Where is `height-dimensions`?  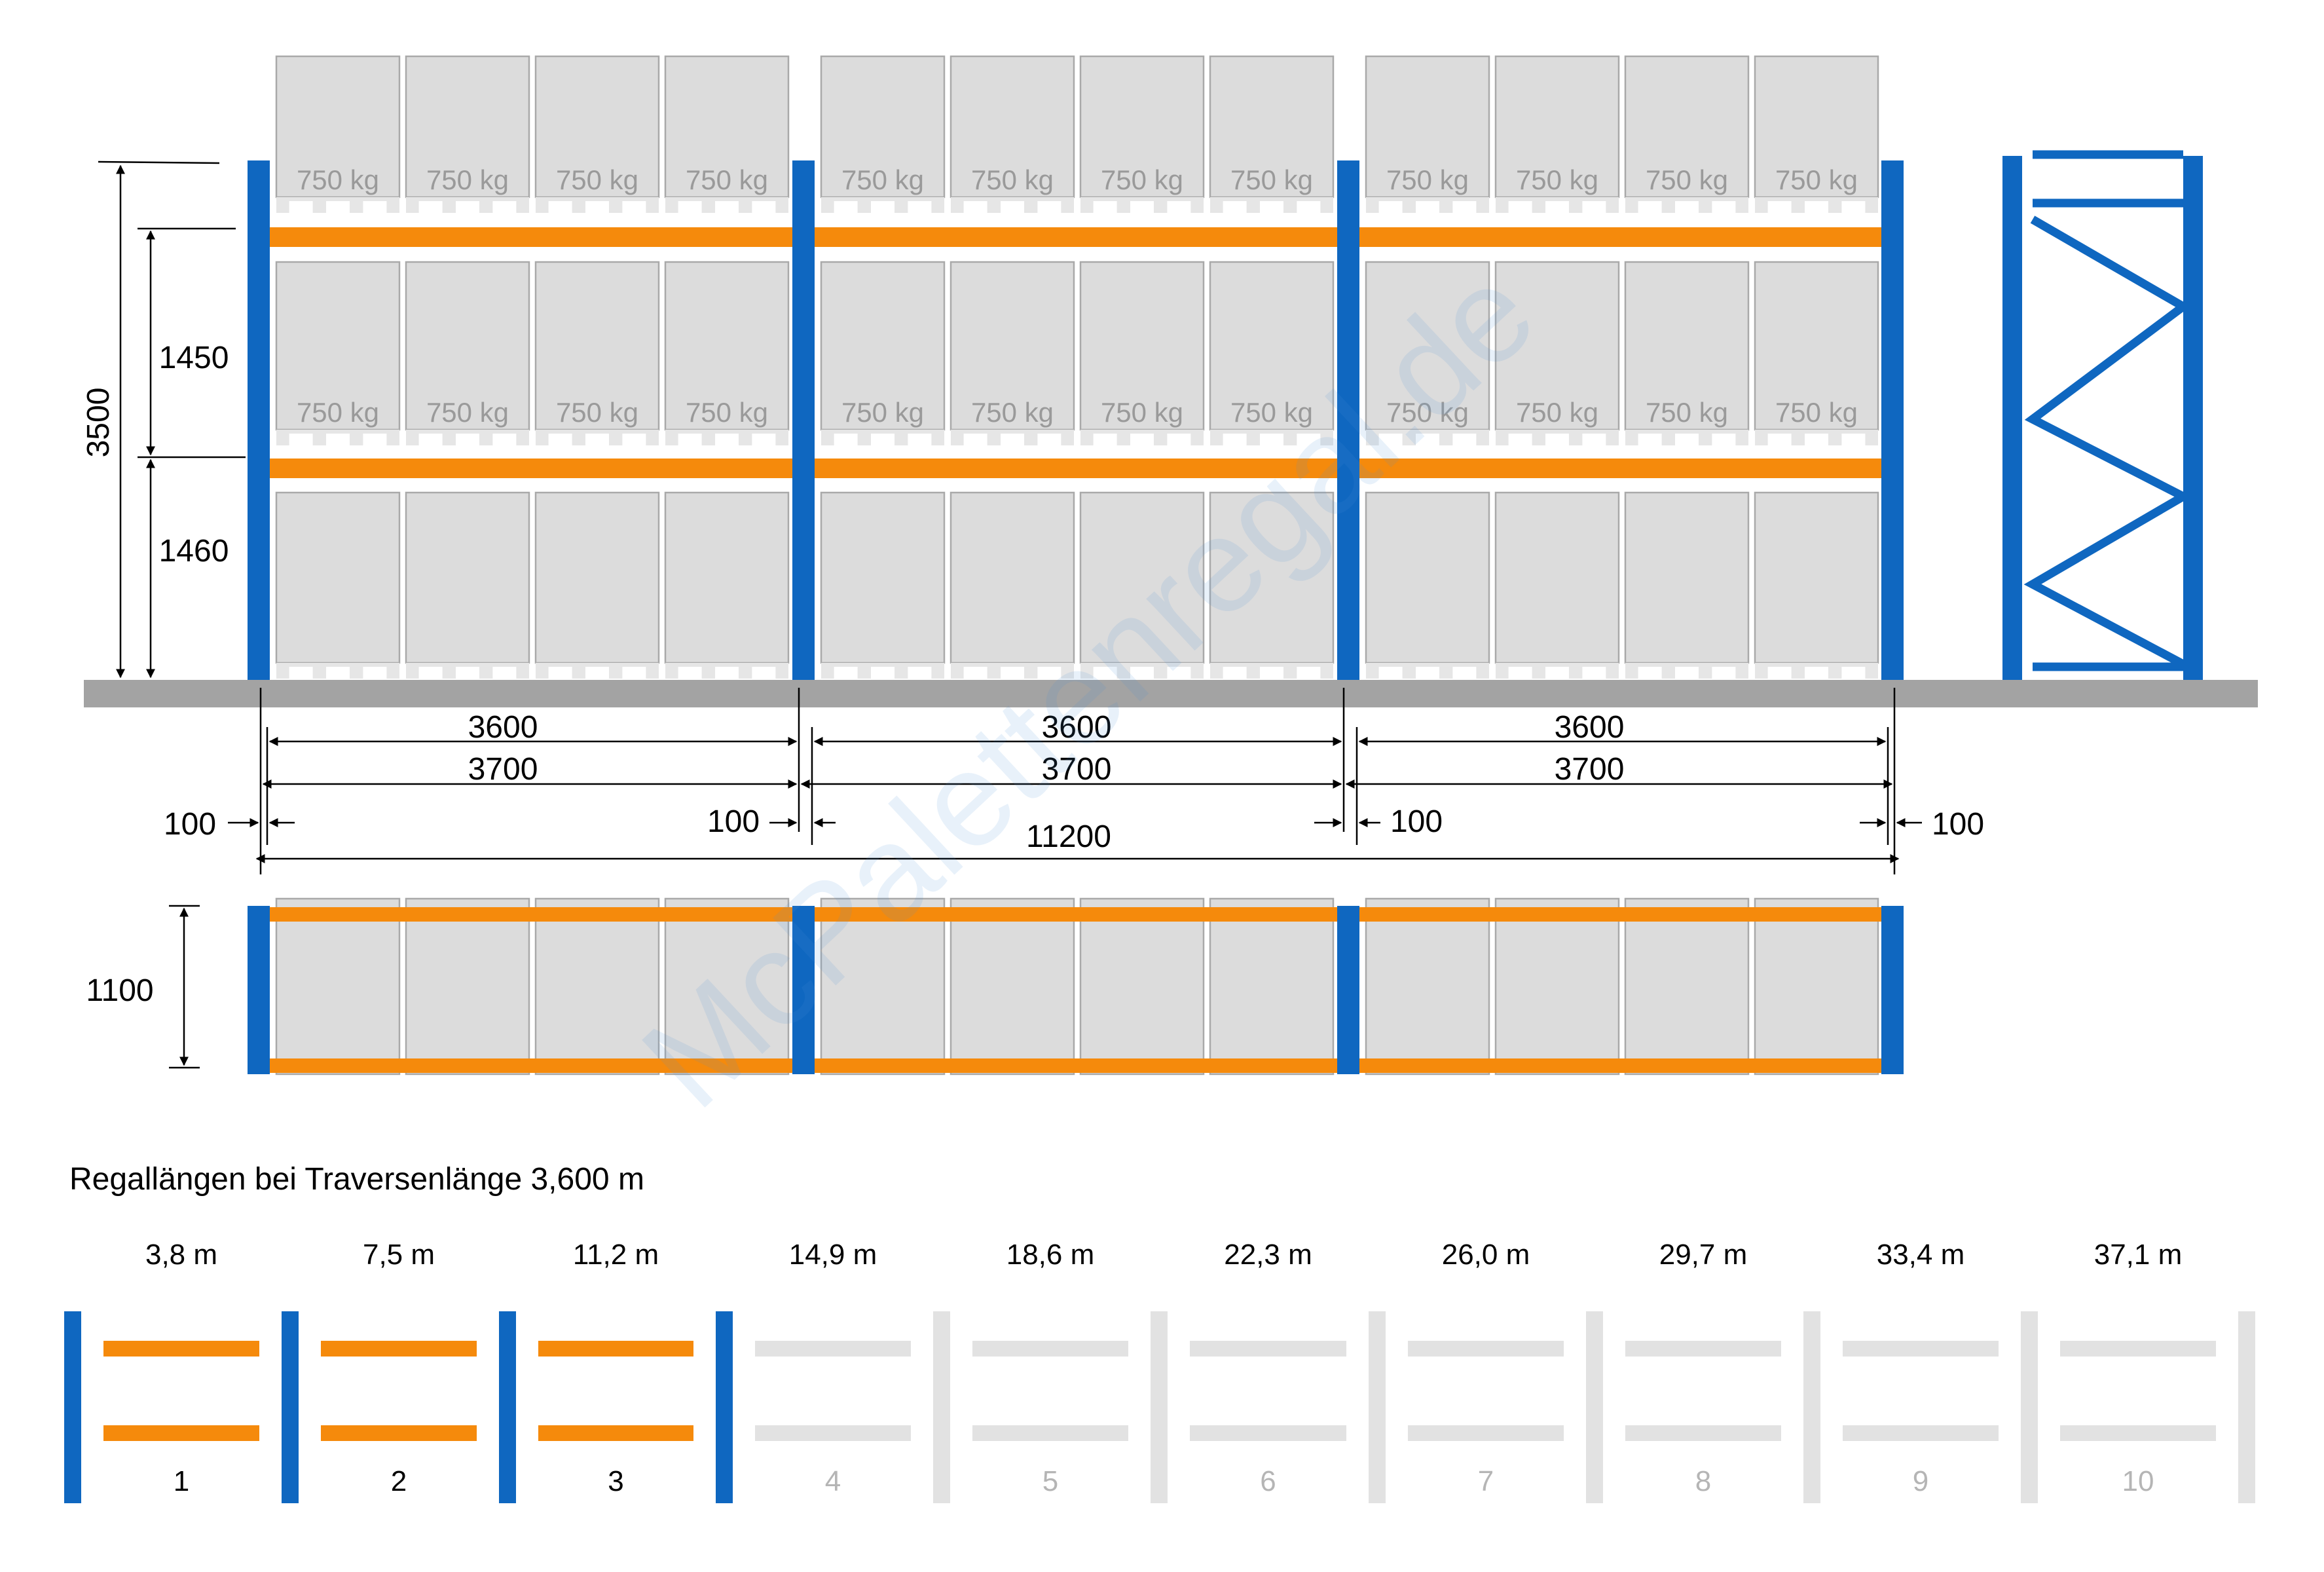 height-dimensions is located at coordinates (172, 420).